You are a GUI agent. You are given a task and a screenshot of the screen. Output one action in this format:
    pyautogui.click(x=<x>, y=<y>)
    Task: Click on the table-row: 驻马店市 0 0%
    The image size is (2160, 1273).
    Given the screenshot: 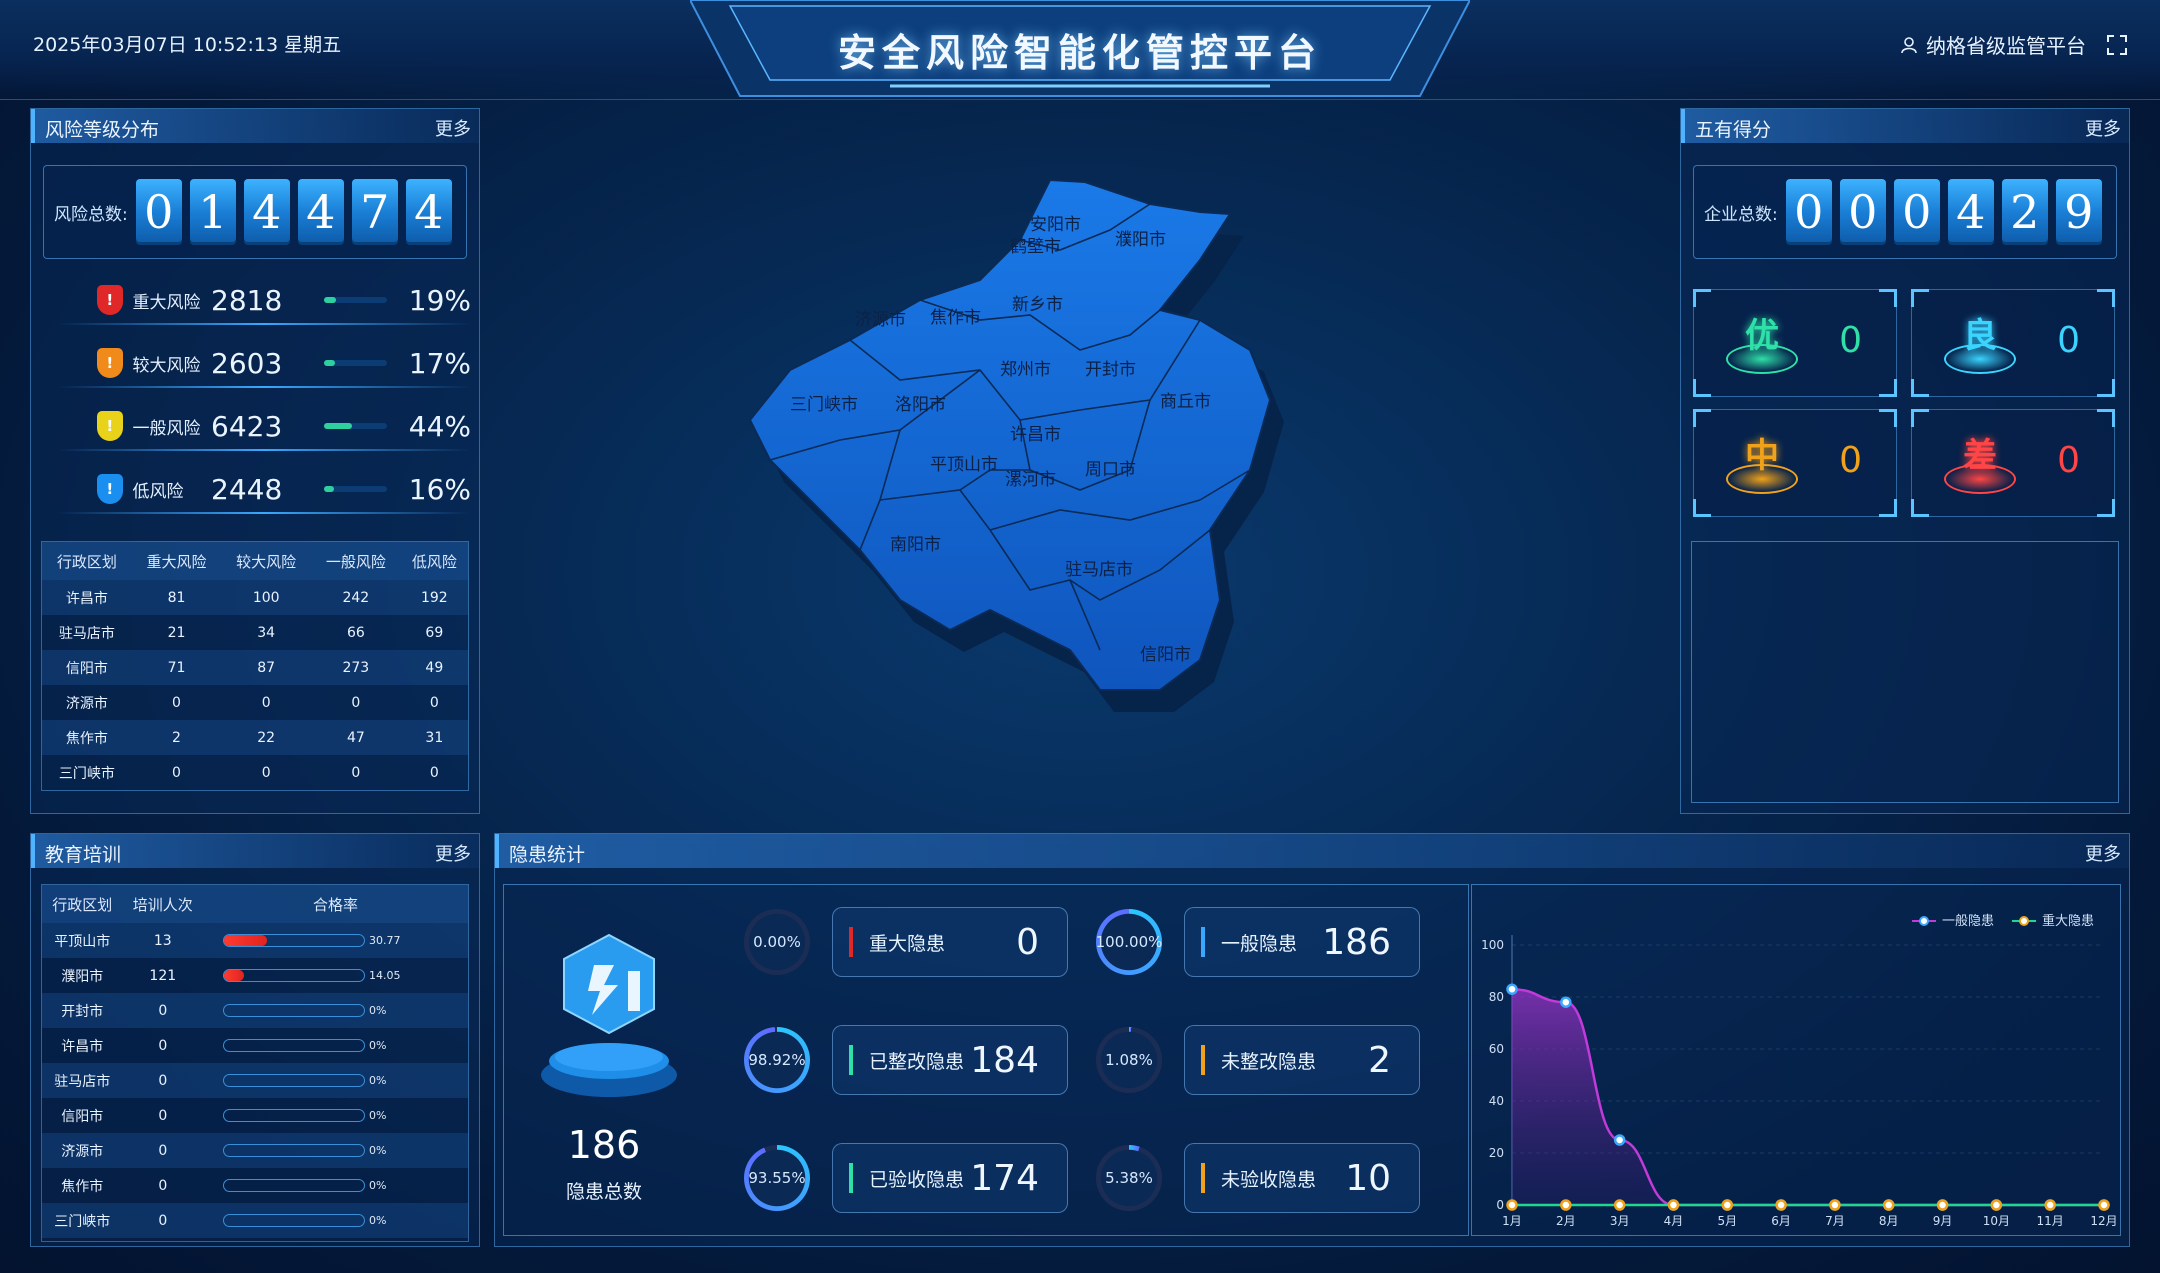 What is the action you would take?
    pyautogui.click(x=255, y=1080)
    